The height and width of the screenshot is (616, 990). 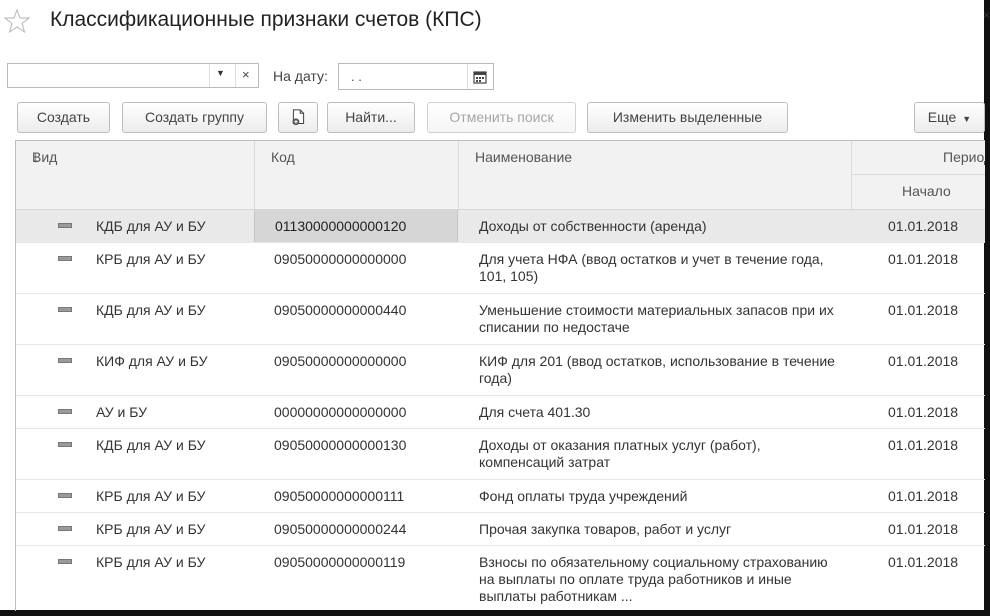 What do you see at coordinates (266, 19) in the screenshot?
I see `page-title: Классификационные признаки счетов (КПС)` at bounding box center [266, 19].